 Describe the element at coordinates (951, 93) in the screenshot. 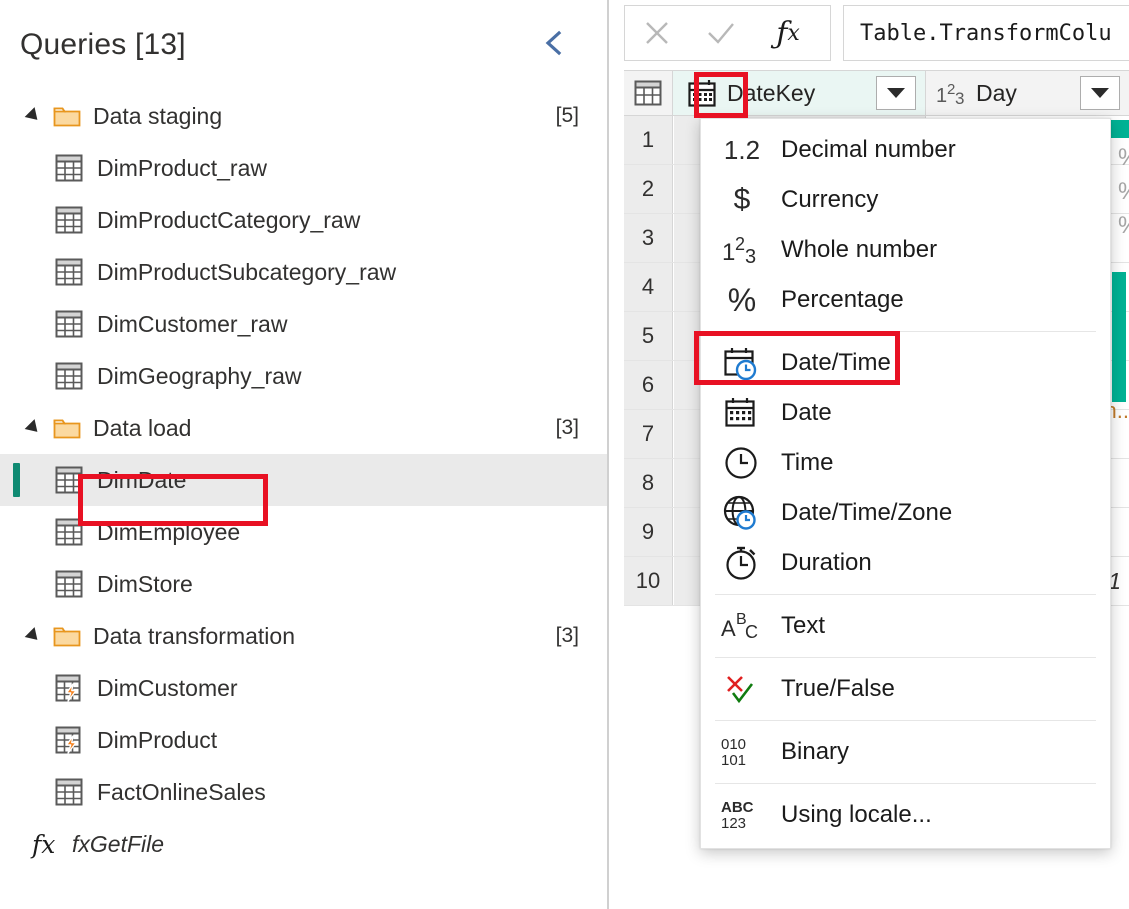

I see `whole-number-icon: 1 2 3` at that location.